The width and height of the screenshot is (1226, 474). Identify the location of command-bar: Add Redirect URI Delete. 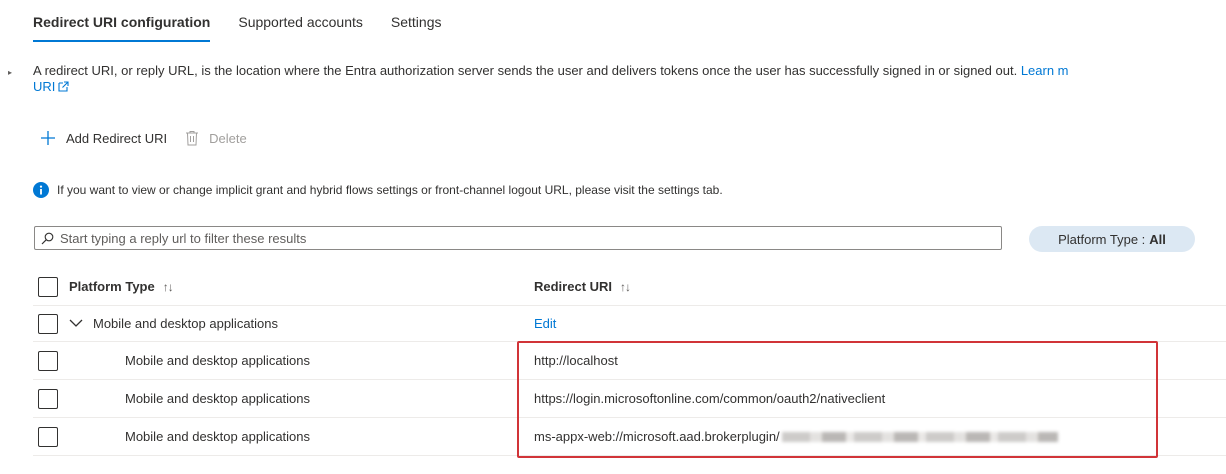
(152, 138).